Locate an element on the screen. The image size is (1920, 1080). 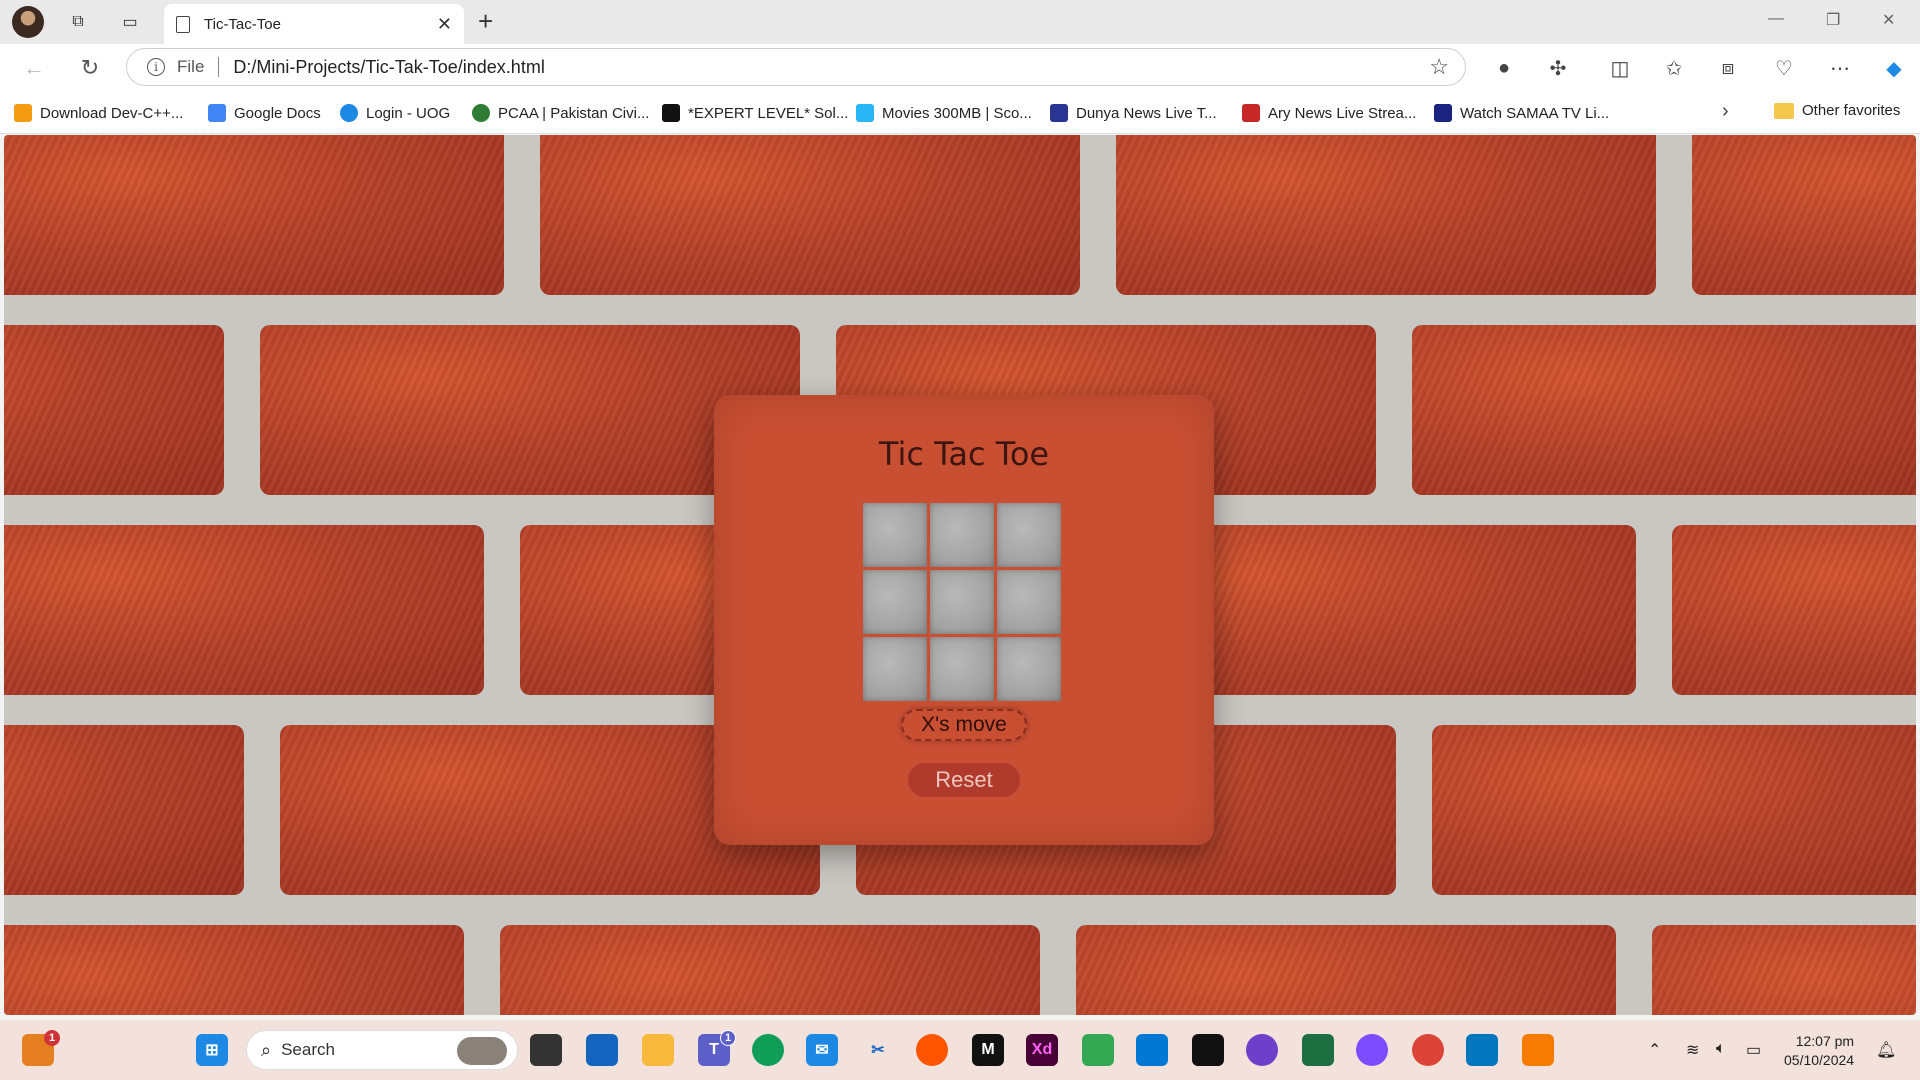
extensions-puzzle-icon: ✣ is located at coordinates (1558, 68).